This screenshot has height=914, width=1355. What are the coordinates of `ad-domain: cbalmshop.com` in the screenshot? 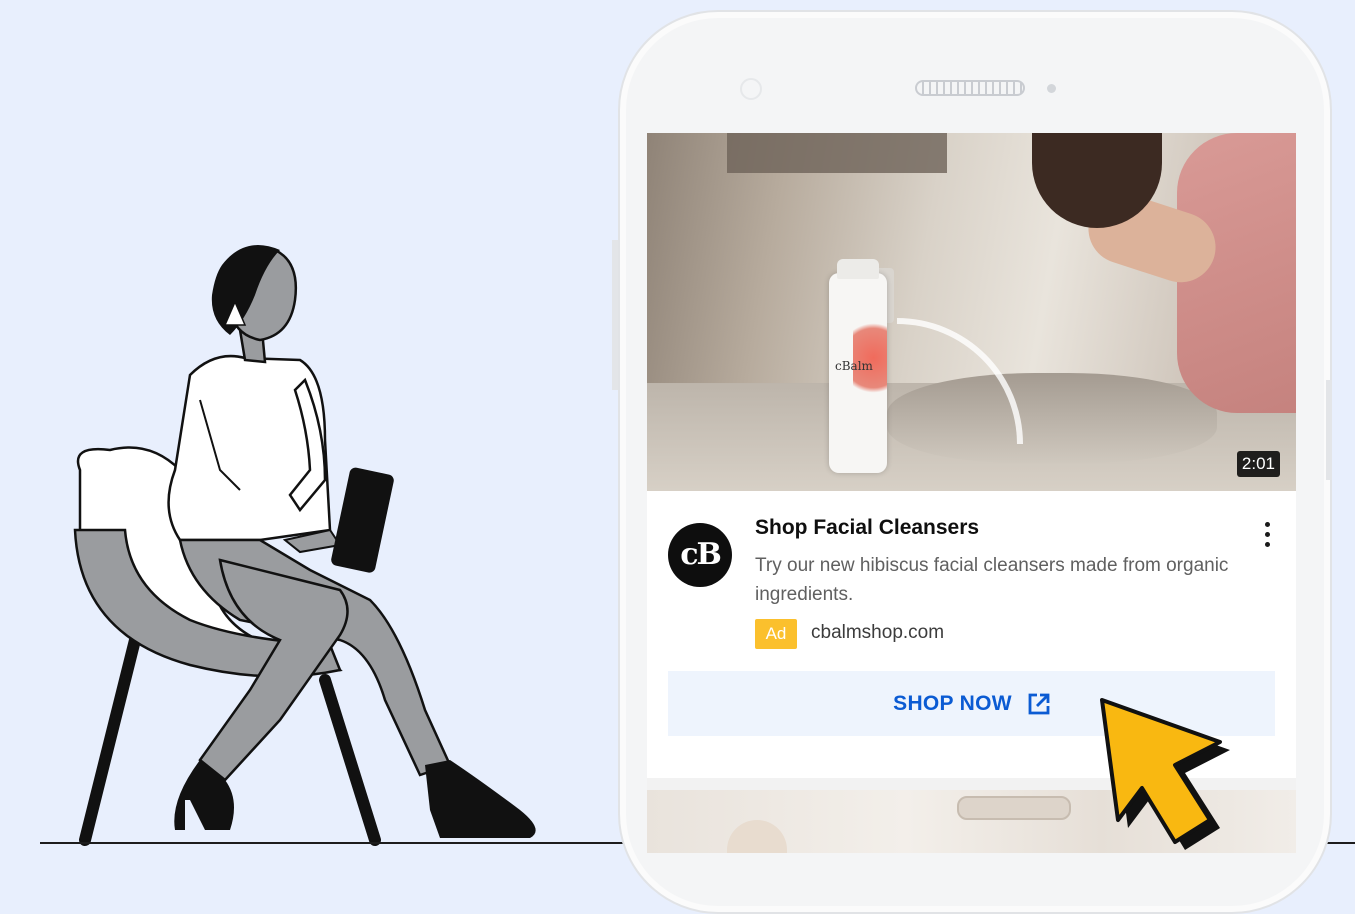 It's located at (877, 633).